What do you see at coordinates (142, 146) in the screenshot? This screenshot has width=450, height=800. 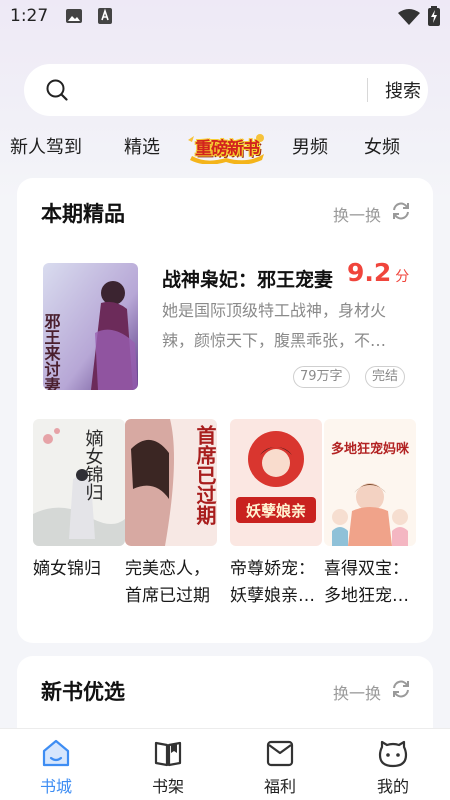 I see `tab-featured: 精选` at bounding box center [142, 146].